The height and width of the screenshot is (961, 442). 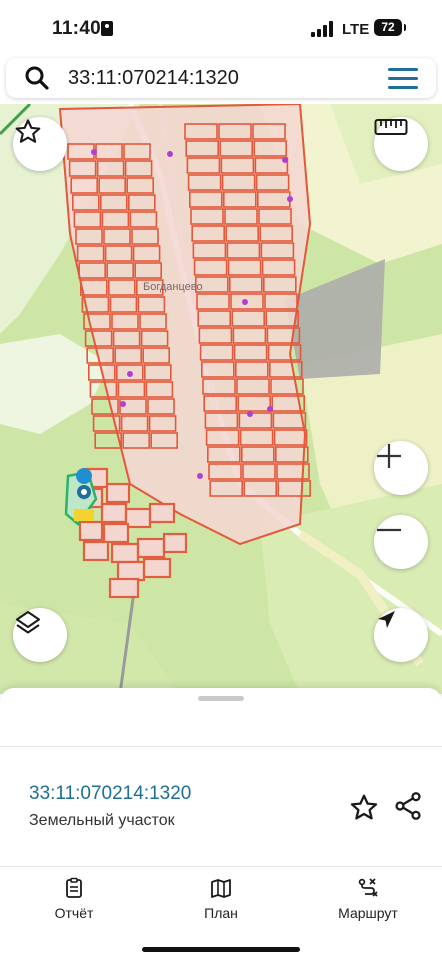 I want to click on map-place-label: Богданцево, so click(x=173, y=287).